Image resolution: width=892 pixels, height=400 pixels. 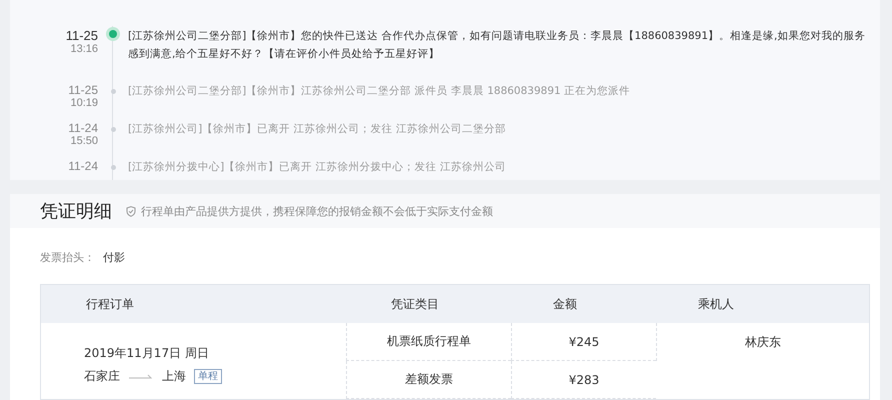 What do you see at coordinates (584, 379) in the screenshot?
I see `amount-cell: ¥283` at bounding box center [584, 379].